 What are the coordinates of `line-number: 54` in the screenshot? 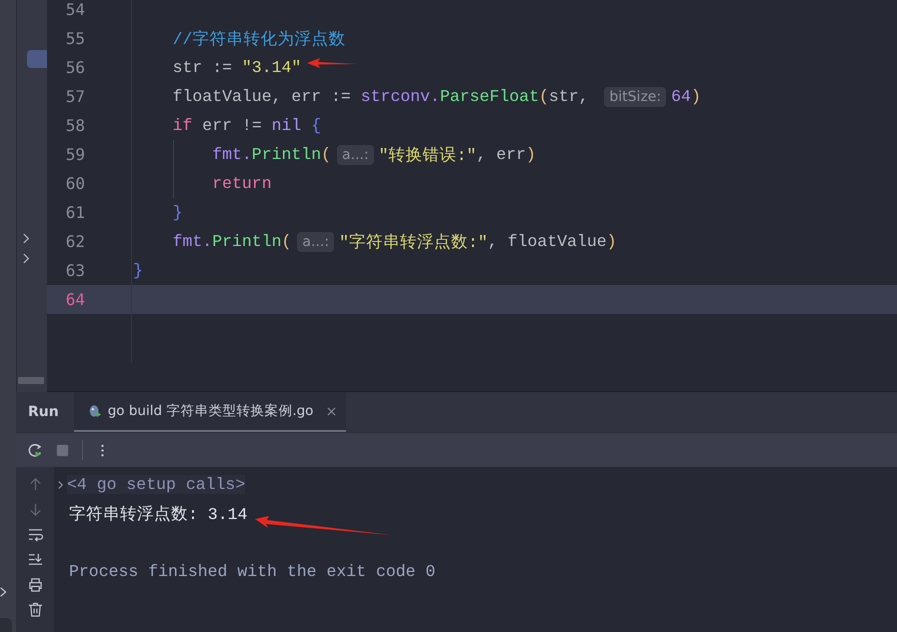 It's located at (74, 9).